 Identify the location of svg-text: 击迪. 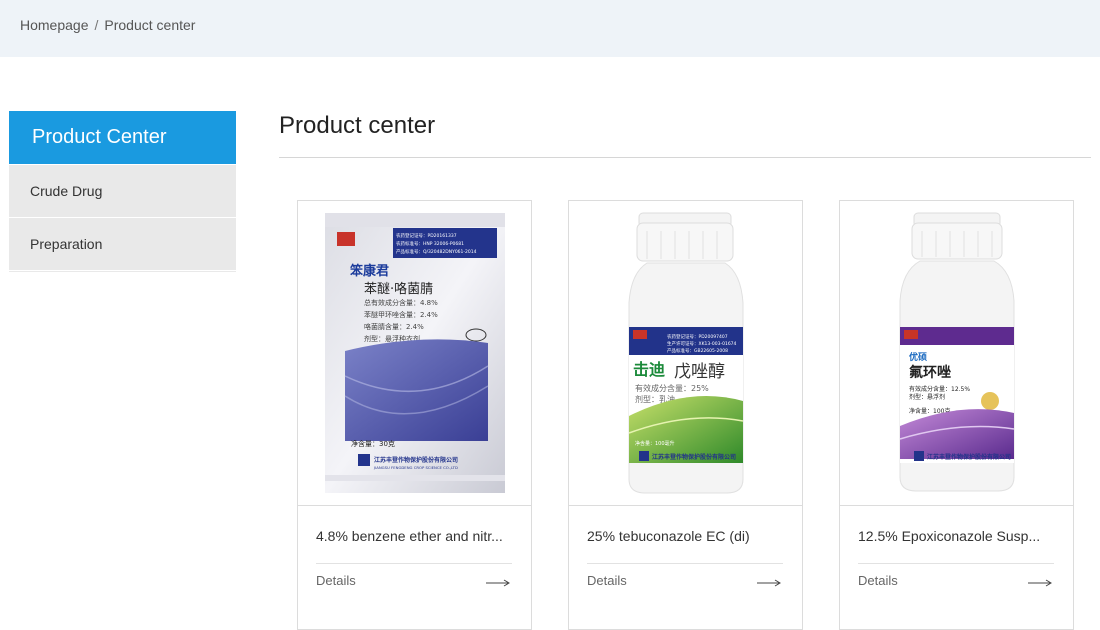
(649, 369).